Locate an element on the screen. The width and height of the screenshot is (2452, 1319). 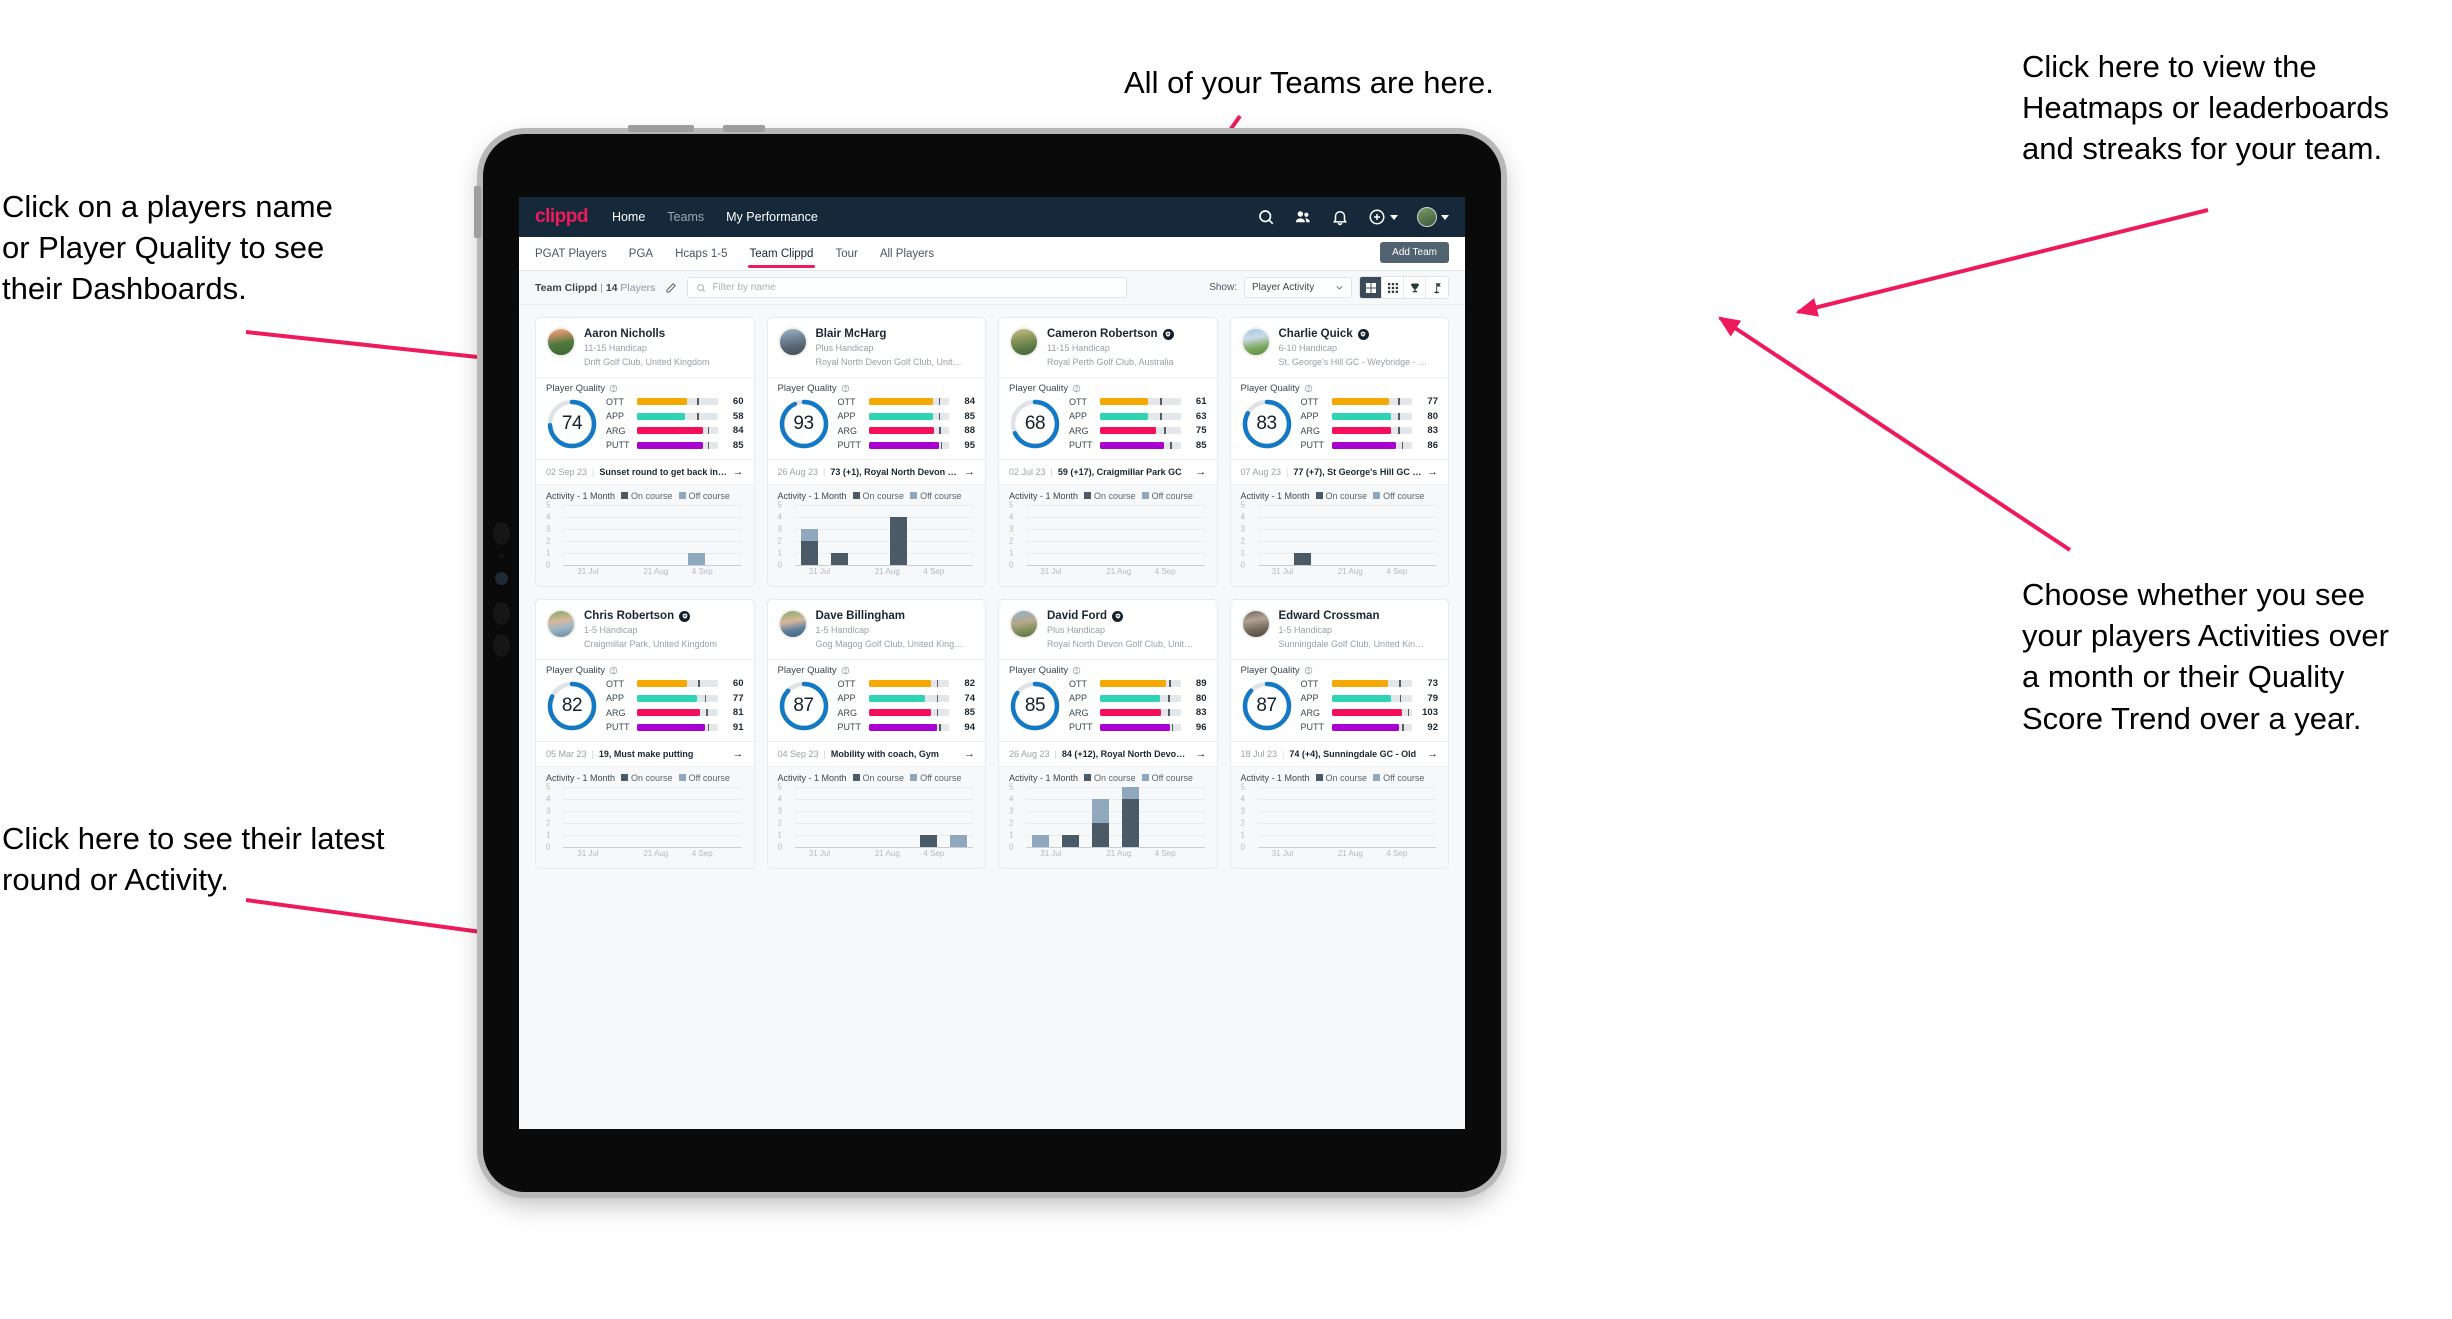
player-name: Edward Crossman is located at coordinates (1354, 616).